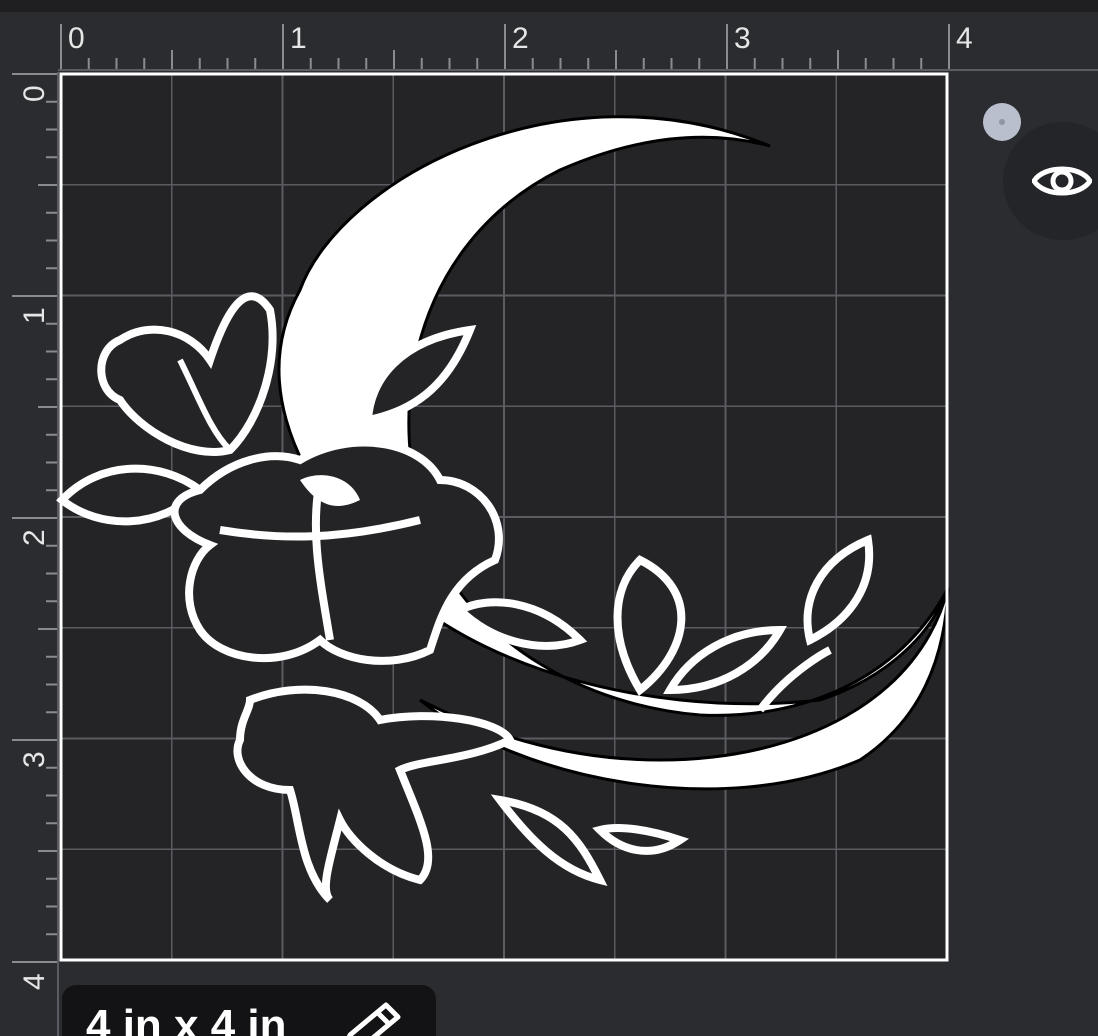 This screenshot has height=1036, width=1098. Describe the element at coordinates (374, 794) in the screenshot. I see `bottom-bloom` at that location.